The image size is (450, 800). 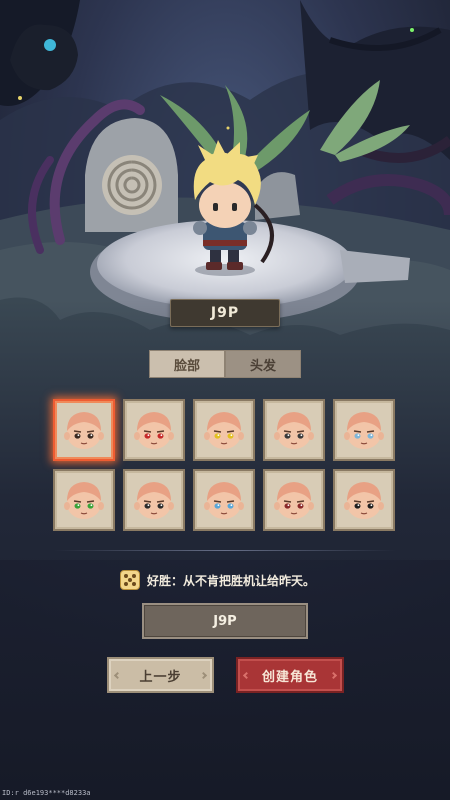 I want to click on user-id-text: ID:r d6e193****d8233a, so click(x=46, y=793).